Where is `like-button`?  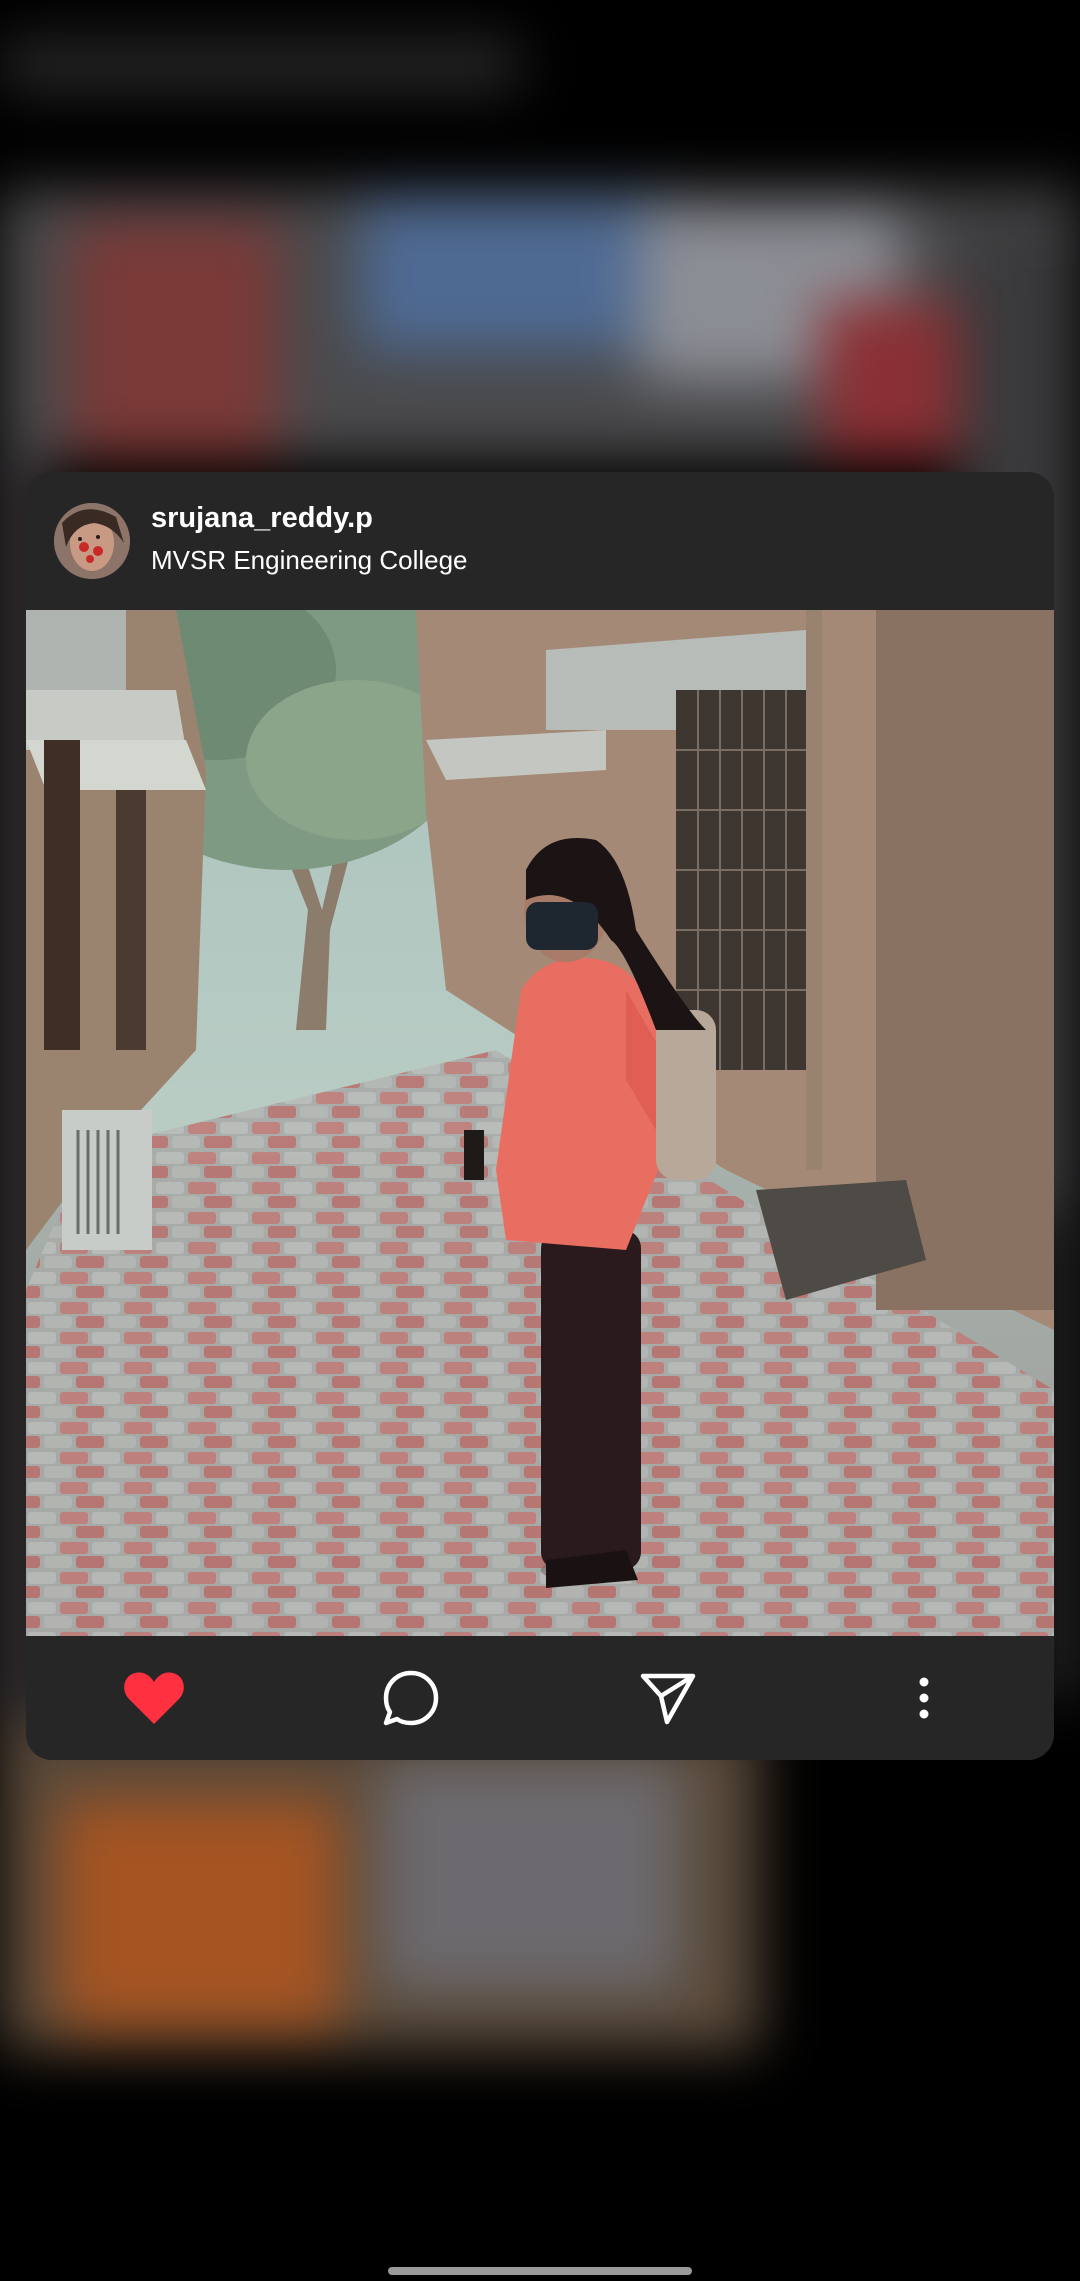
like-button is located at coordinates (154, 1698).